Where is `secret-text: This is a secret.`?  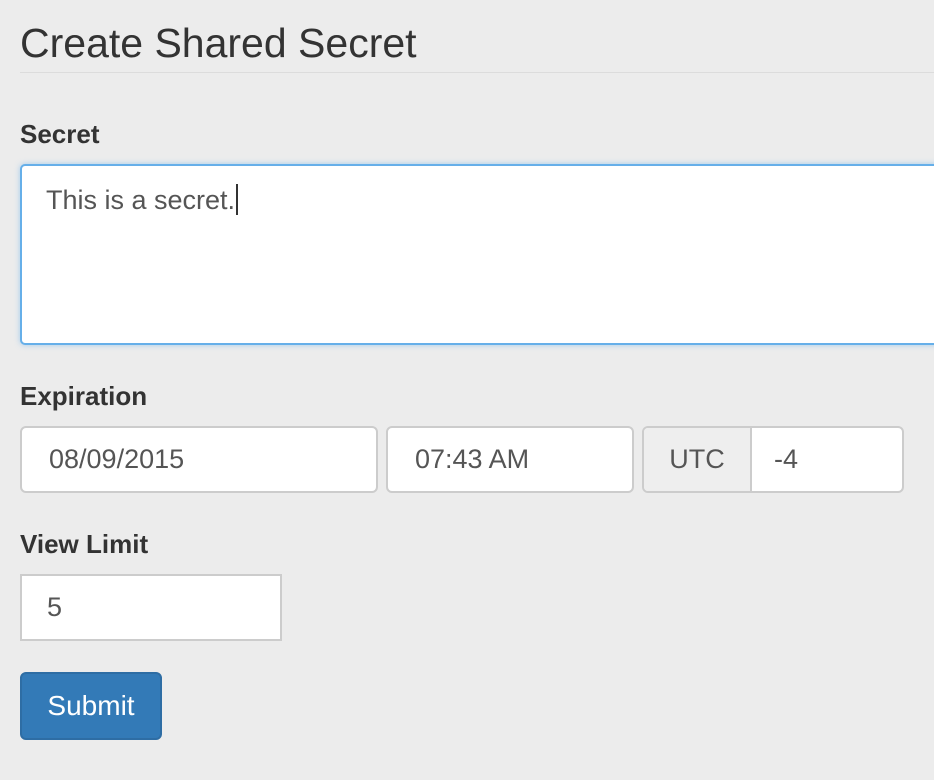
secret-text: This is a secret. is located at coordinates (141, 200).